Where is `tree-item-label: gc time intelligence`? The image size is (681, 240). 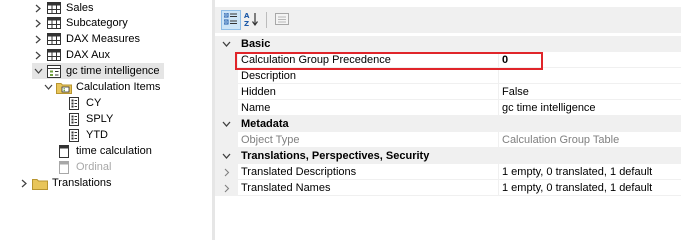 tree-item-label: gc time intelligence is located at coordinates (113, 71).